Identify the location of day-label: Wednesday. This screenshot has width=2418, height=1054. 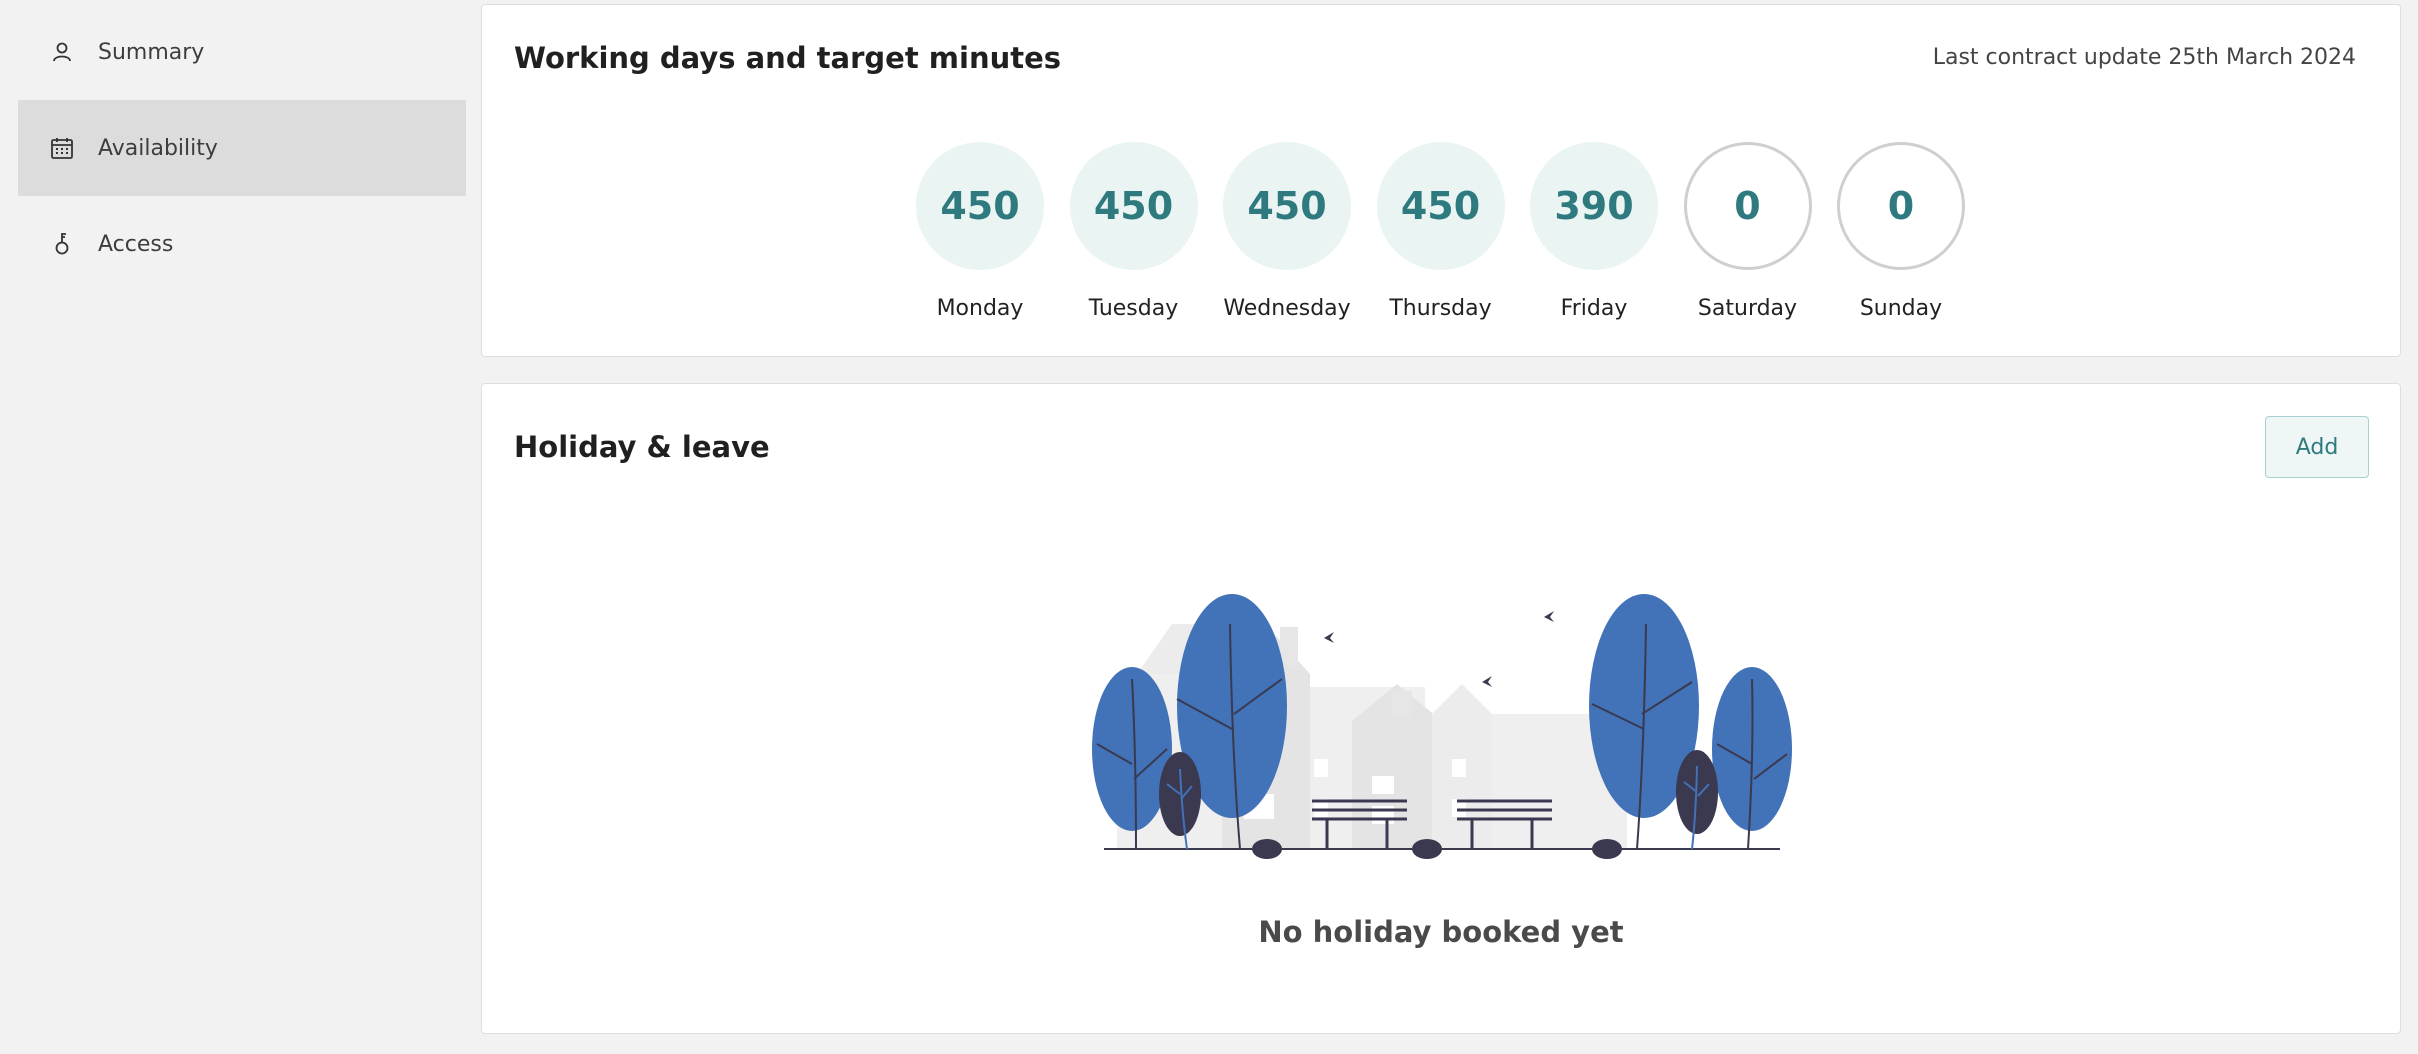
(1287, 308).